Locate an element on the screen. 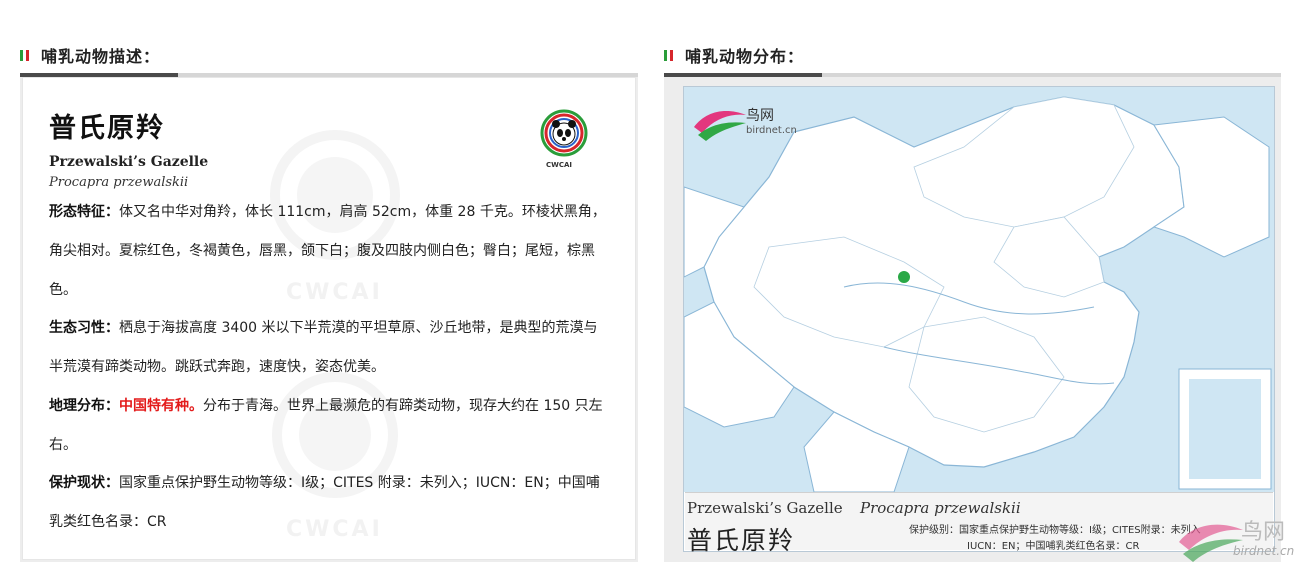 This screenshot has width=1300, height=578. range-dot is located at coordinates (904, 277).